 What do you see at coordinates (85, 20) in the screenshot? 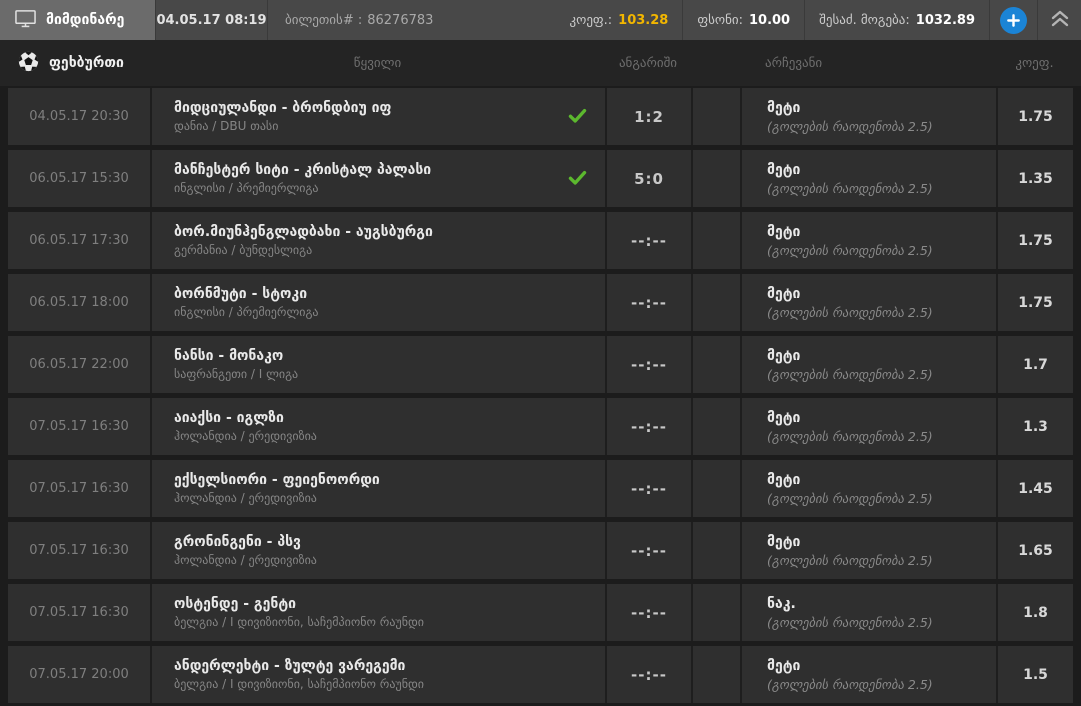
I see `tab-current-label: მიმდინარე` at bounding box center [85, 20].